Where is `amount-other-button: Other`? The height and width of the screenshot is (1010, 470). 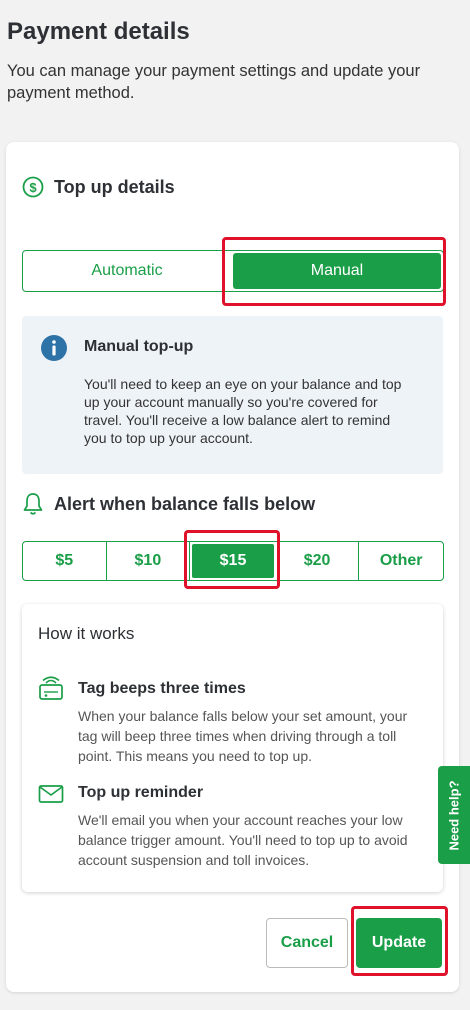
amount-other-button: Other is located at coordinates (401, 561).